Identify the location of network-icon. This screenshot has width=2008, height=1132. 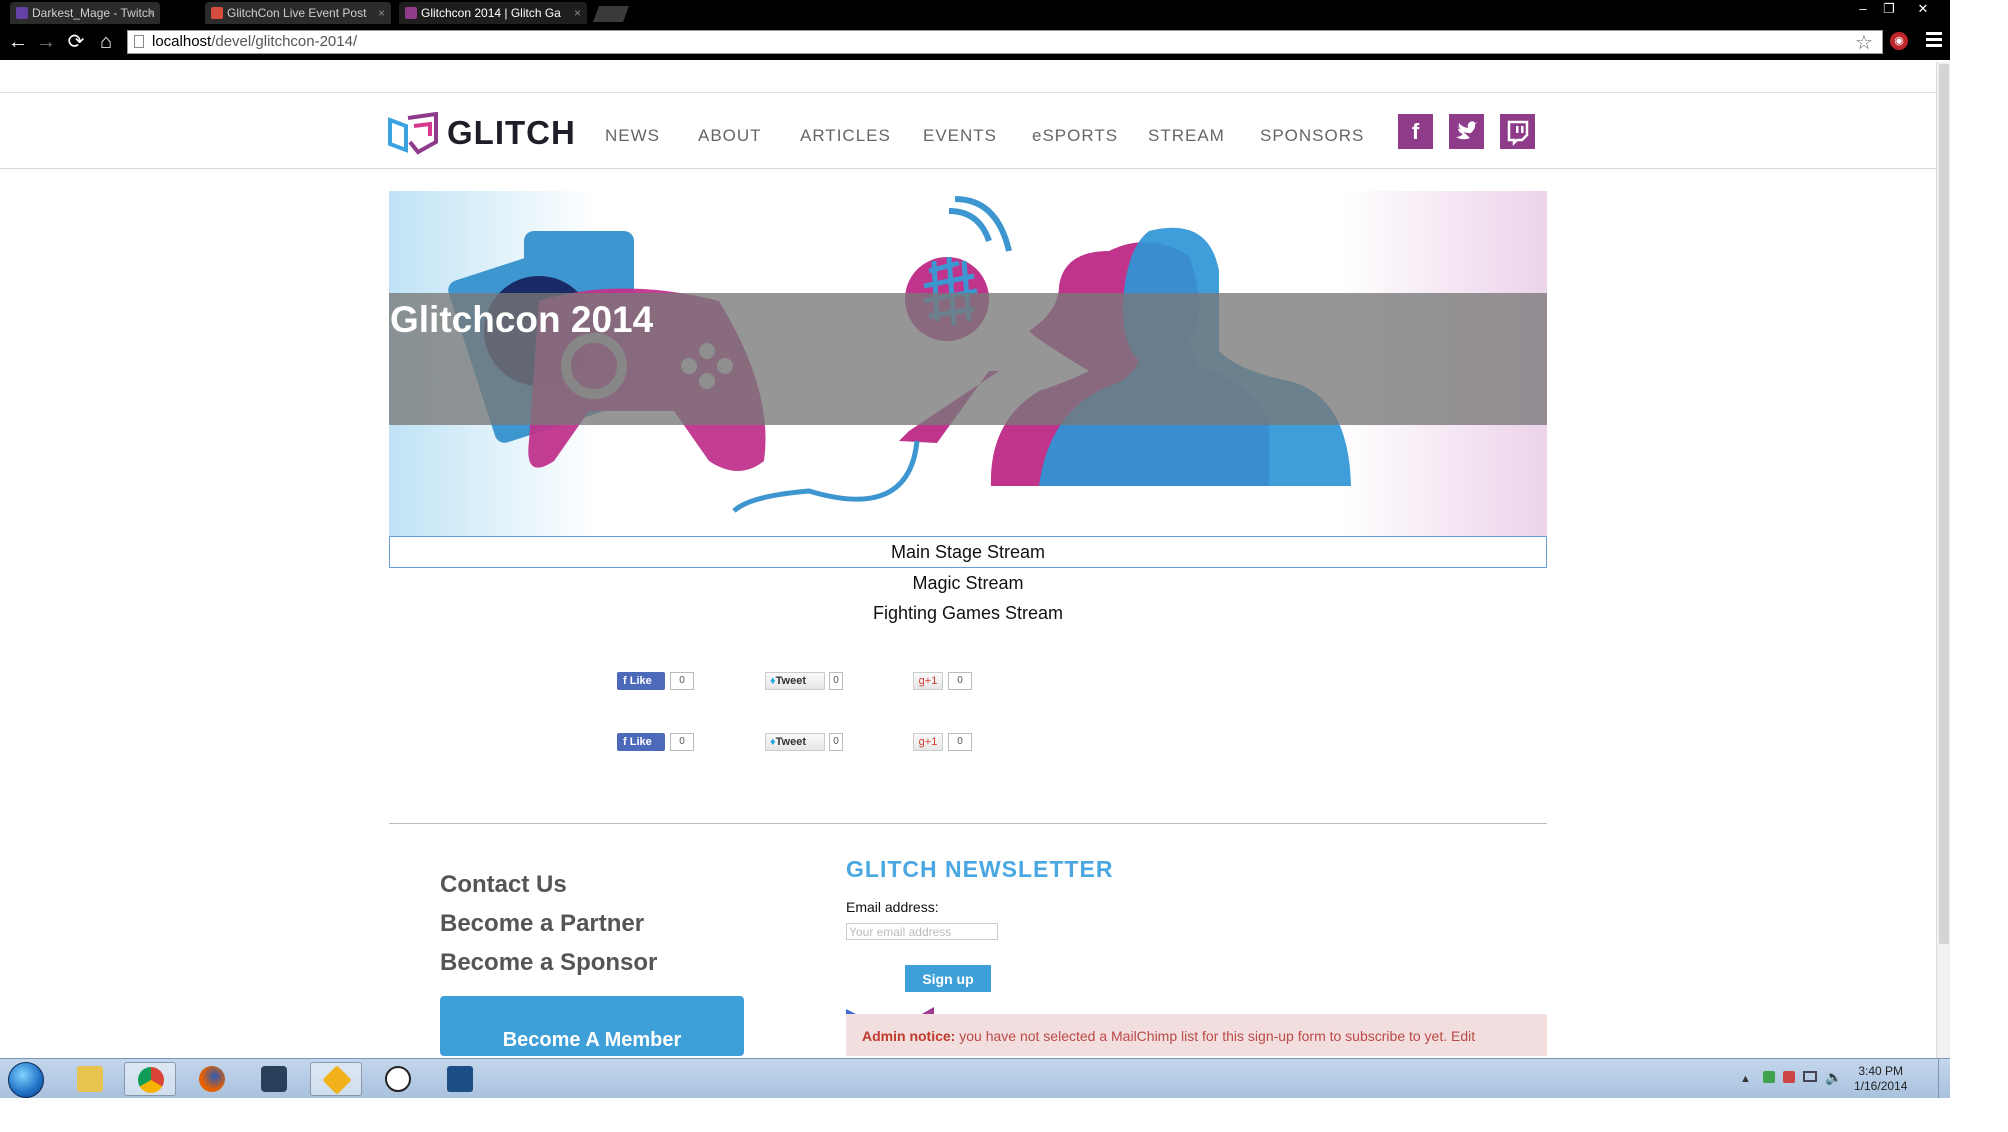
(1810, 1076).